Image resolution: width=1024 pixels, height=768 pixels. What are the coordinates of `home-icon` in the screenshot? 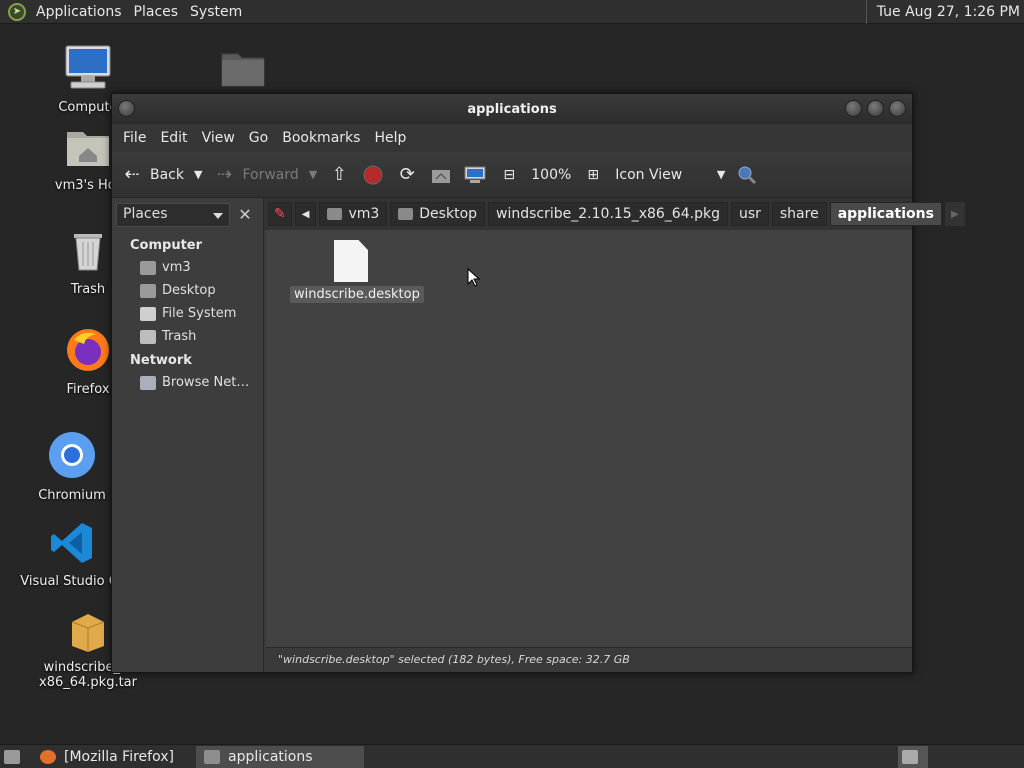 It's located at (441, 175).